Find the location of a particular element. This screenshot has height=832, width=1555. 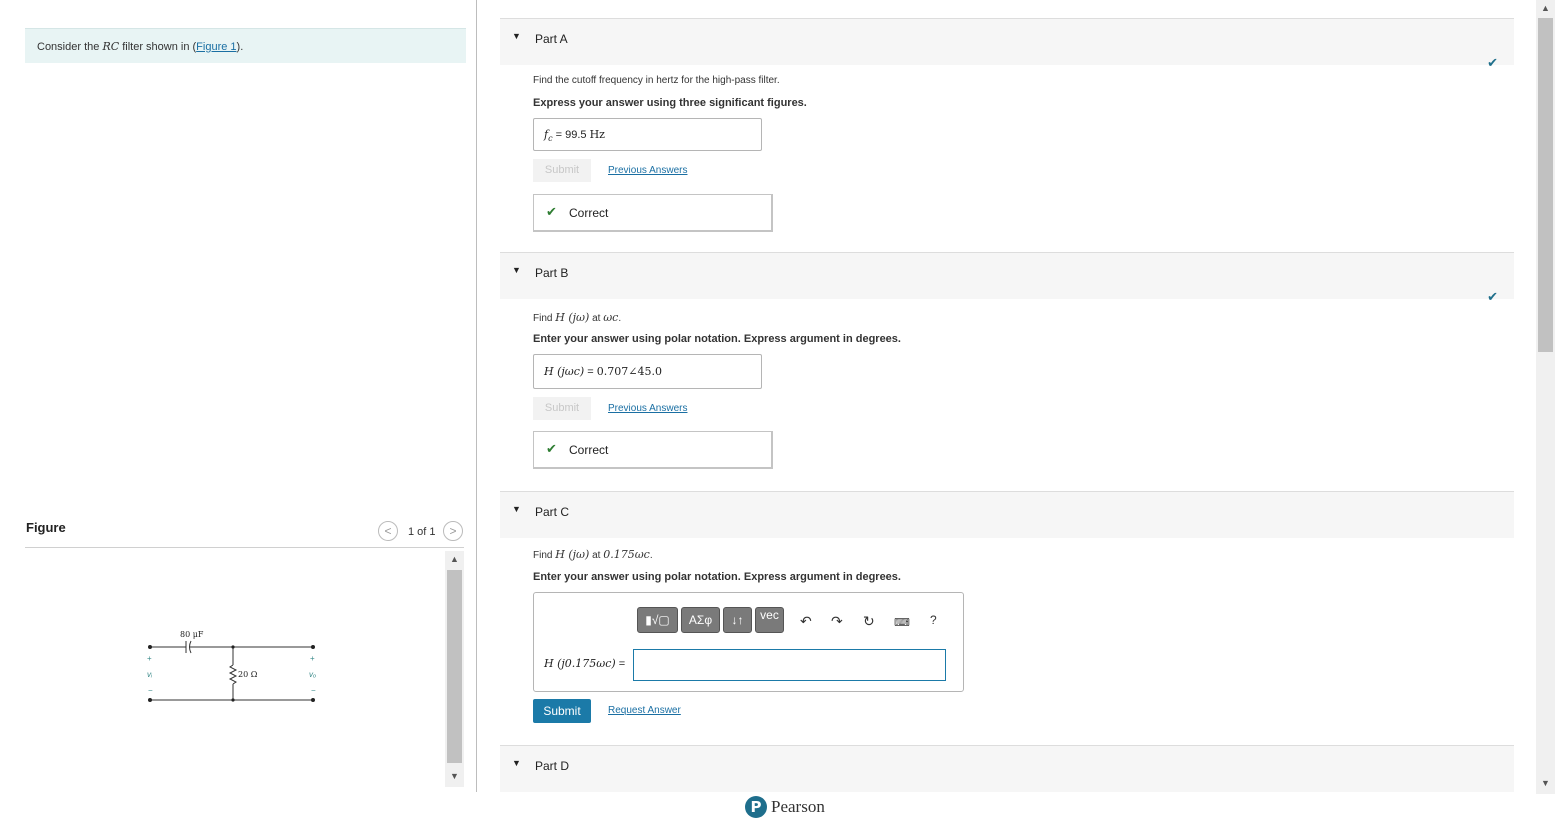

part-d-title: Part D is located at coordinates (552, 766).